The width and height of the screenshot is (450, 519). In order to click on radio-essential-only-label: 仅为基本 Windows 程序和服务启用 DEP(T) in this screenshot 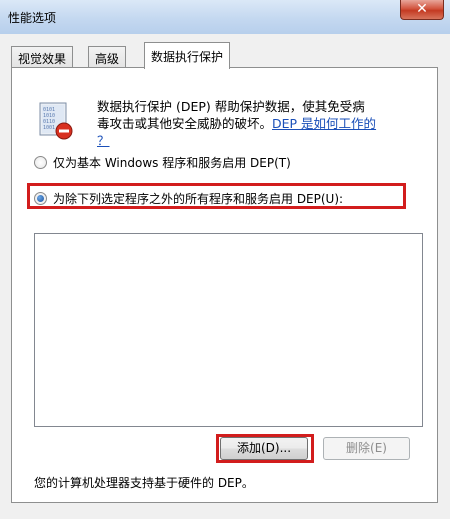, I will do `click(172, 163)`.